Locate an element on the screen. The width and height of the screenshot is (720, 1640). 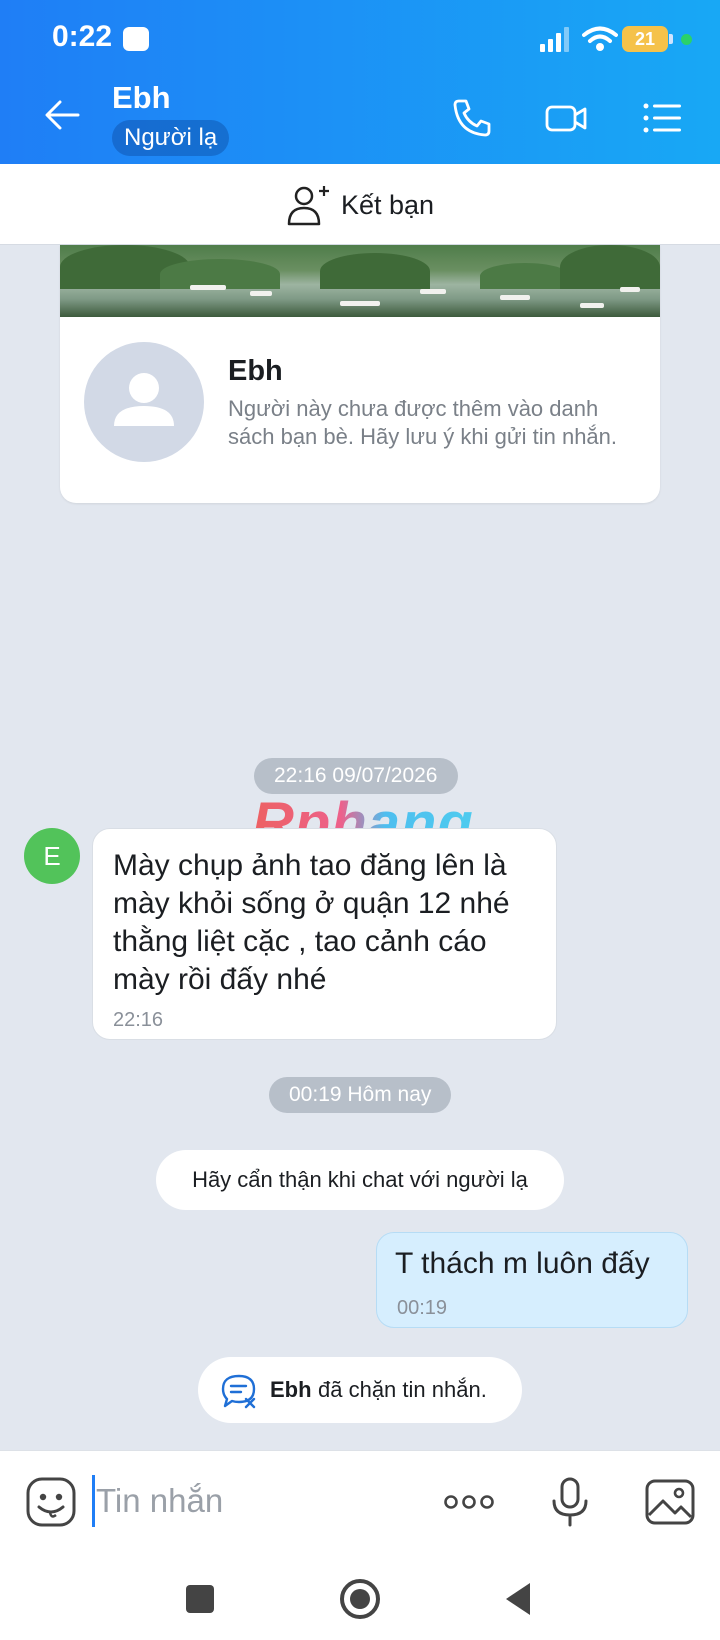
blocked-contact-name: Ebh is located at coordinates (291, 1389).